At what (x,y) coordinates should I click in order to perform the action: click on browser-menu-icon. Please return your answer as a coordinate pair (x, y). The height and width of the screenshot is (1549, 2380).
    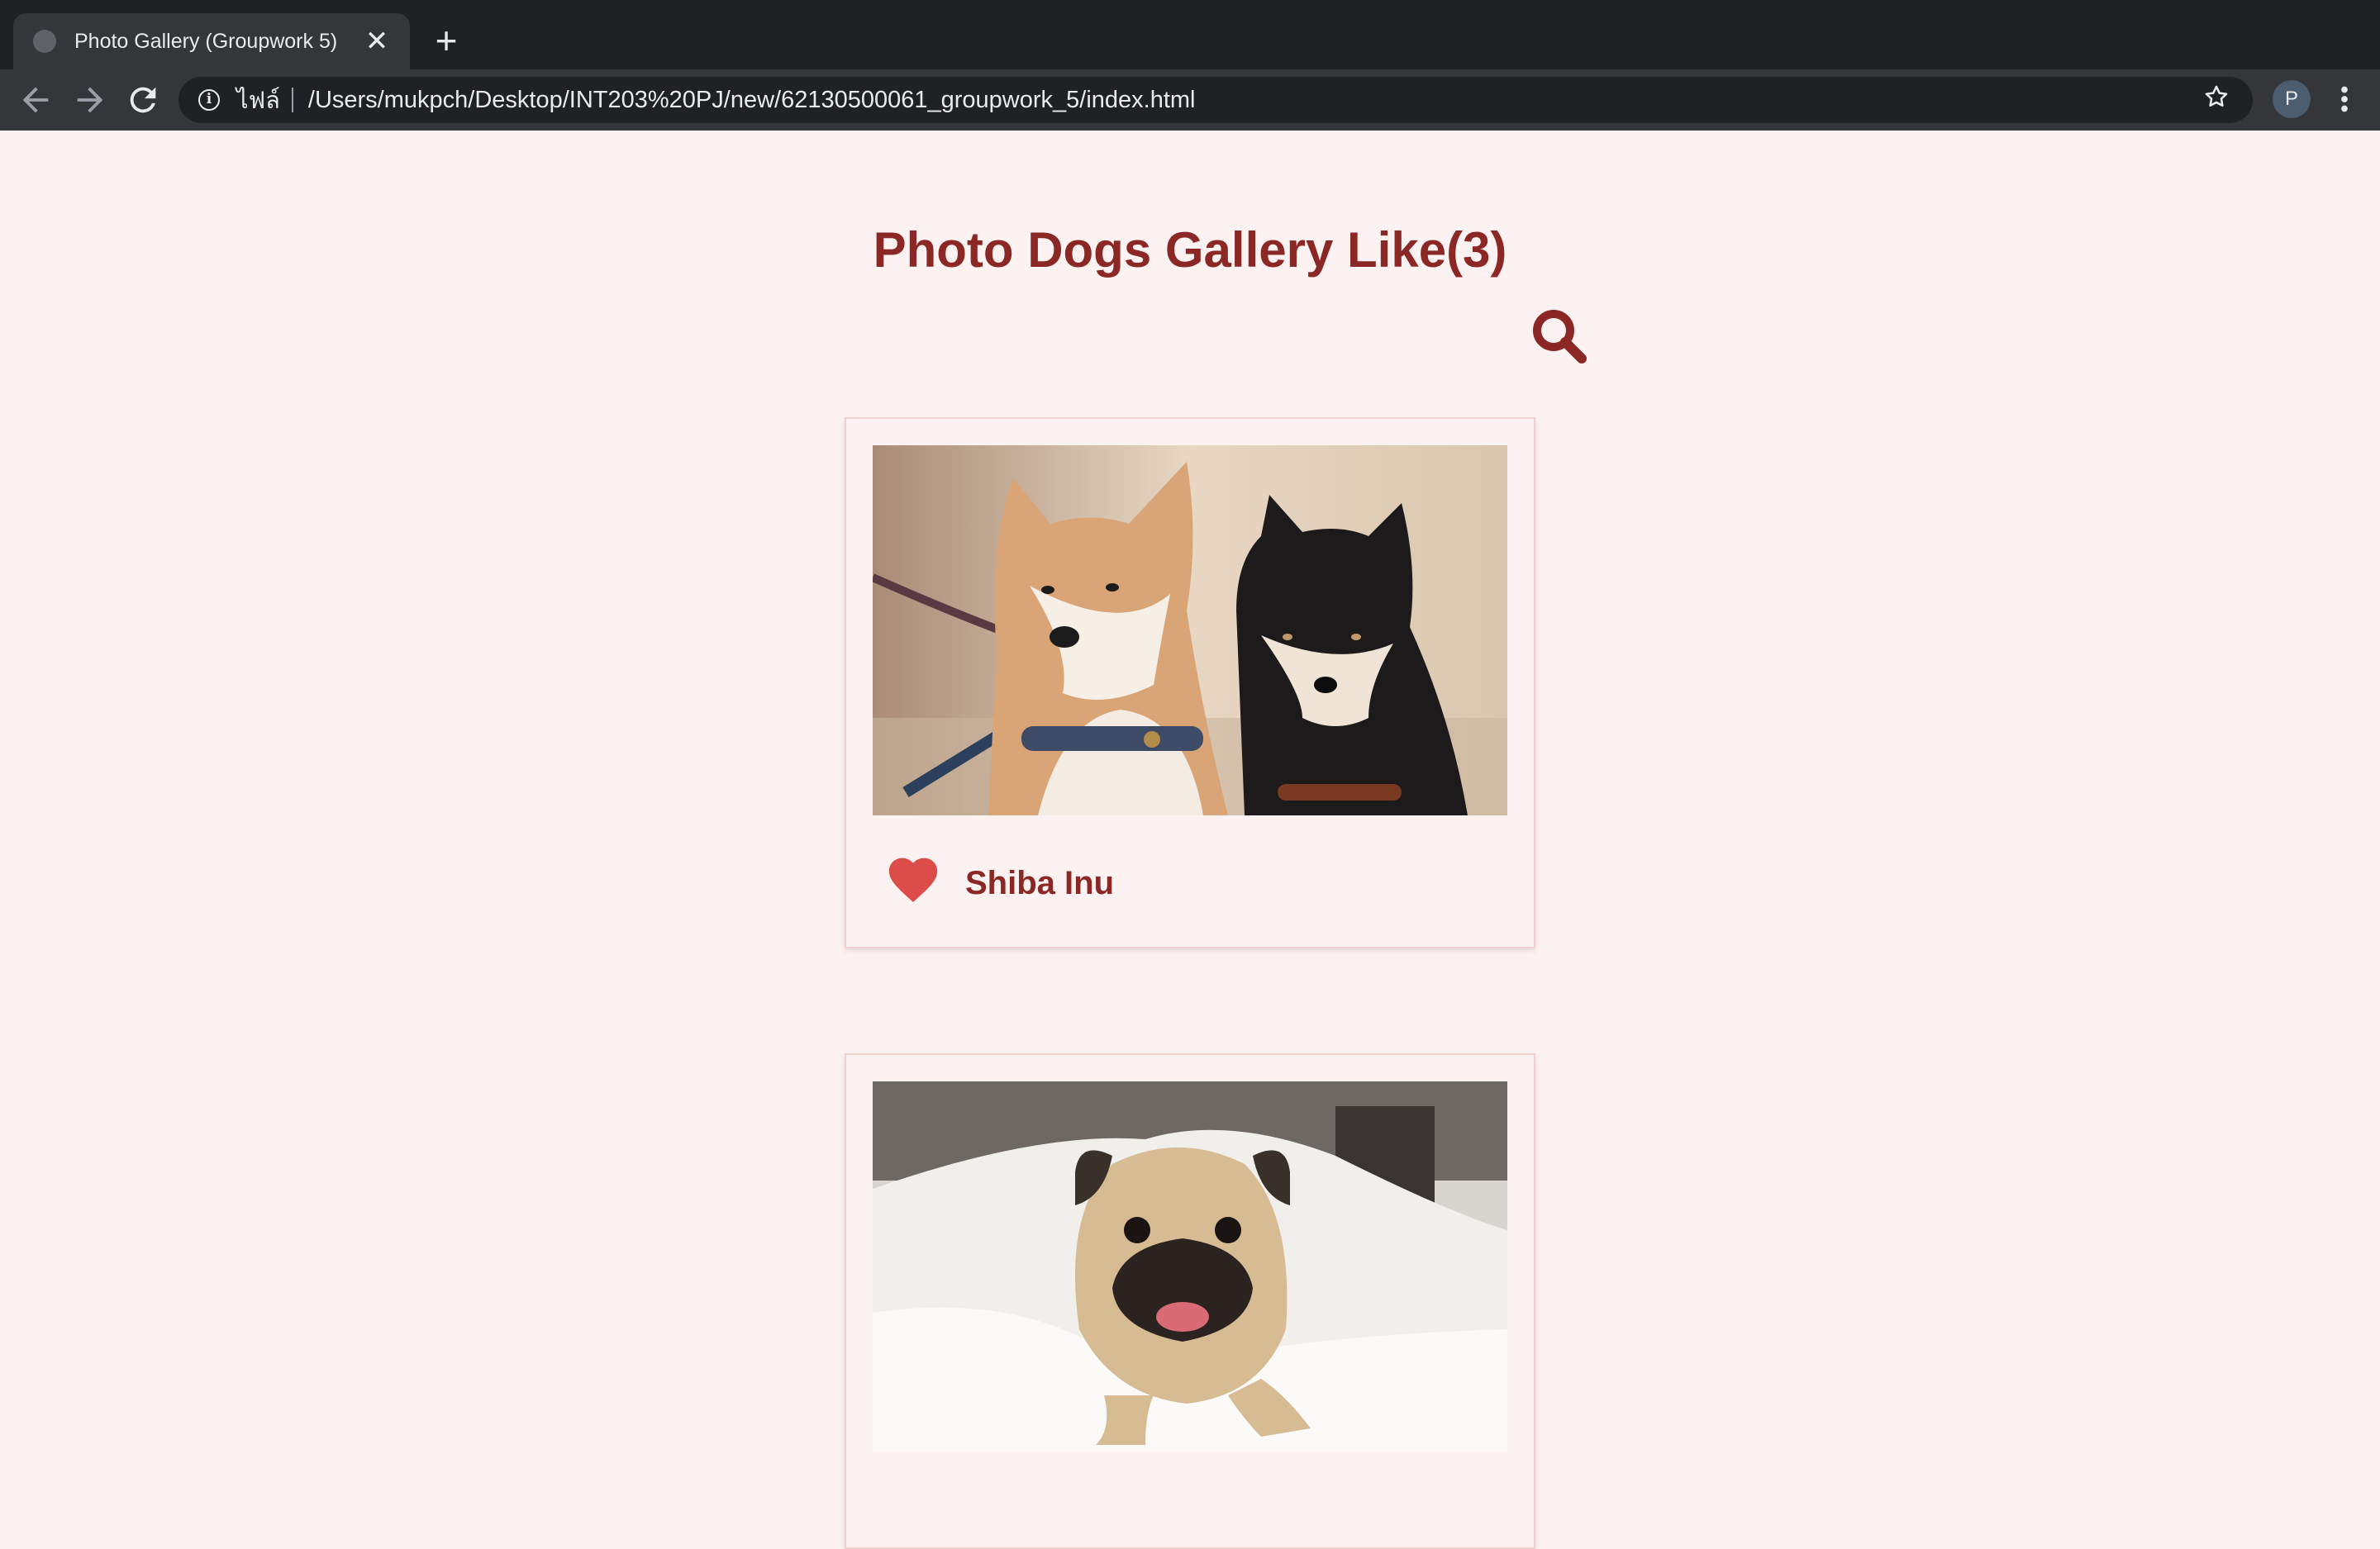
    Looking at the image, I should click on (2344, 99).